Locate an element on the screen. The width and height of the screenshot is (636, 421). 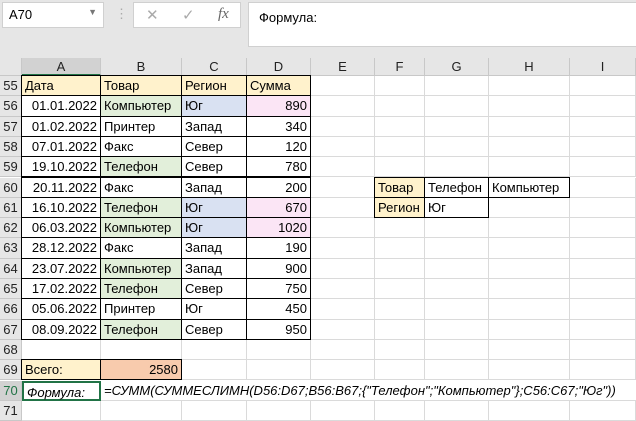
cell-G56 is located at coordinates (457, 106).